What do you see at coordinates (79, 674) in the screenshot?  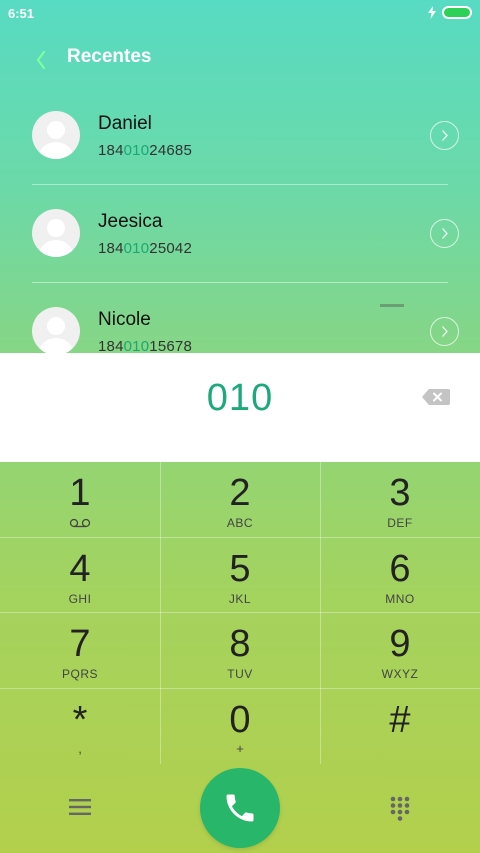 I see `key-letters: PQRS` at bounding box center [79, 674].